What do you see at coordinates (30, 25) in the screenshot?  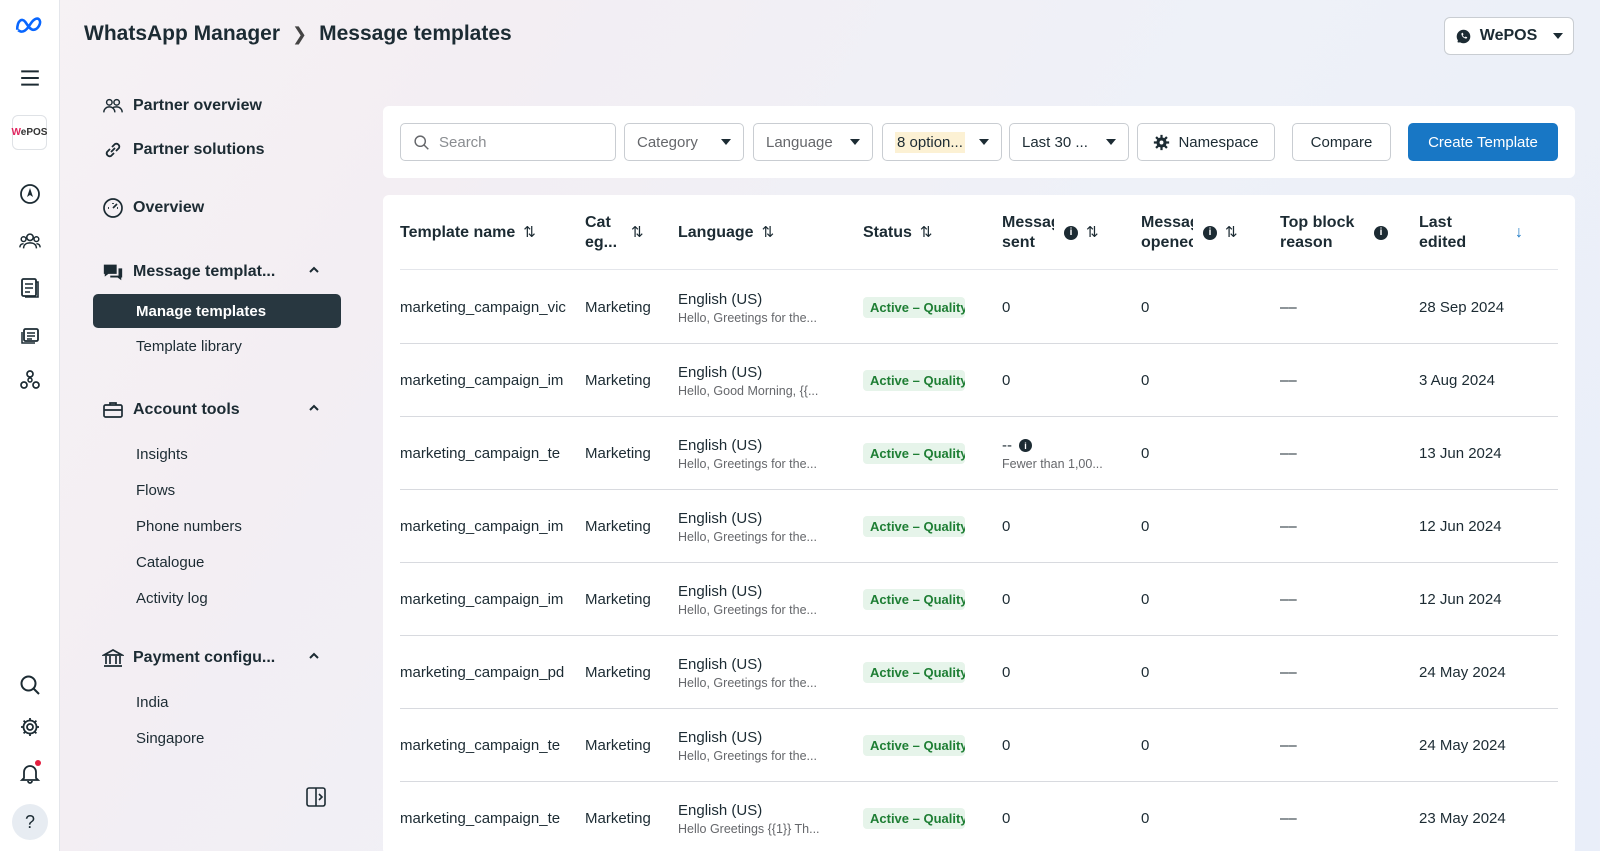 I see `meta-logo-icon` at bounding box center [30, 25].